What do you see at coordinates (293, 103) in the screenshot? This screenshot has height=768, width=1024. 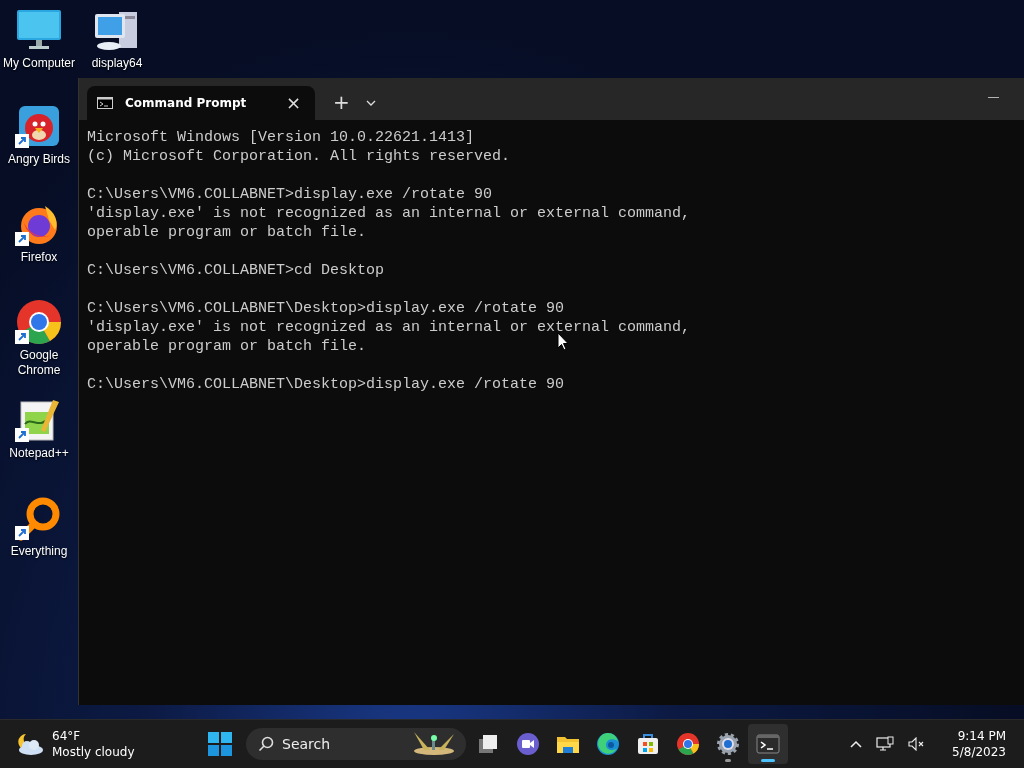 I see `close-button: ×` at bounding box center [293, 103].